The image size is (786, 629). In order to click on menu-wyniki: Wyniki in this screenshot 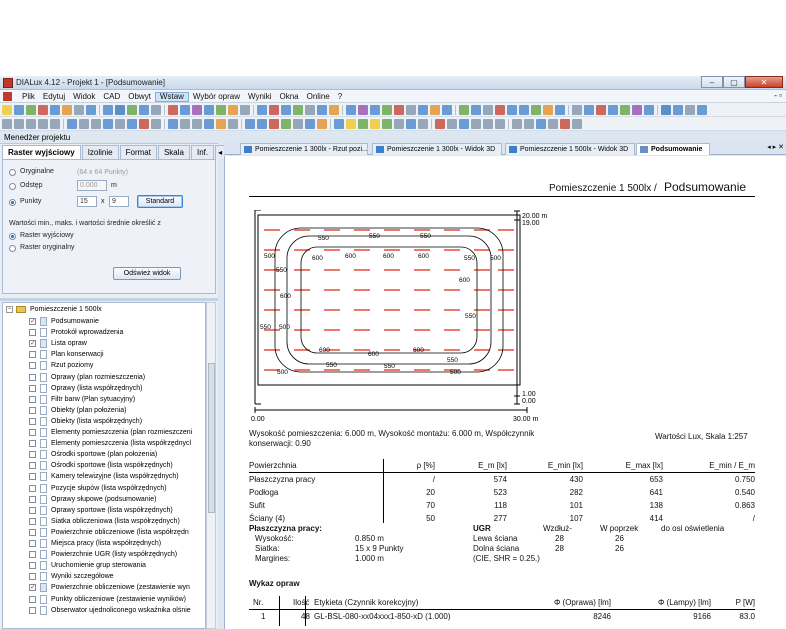, I will do `click(259, 97)`.